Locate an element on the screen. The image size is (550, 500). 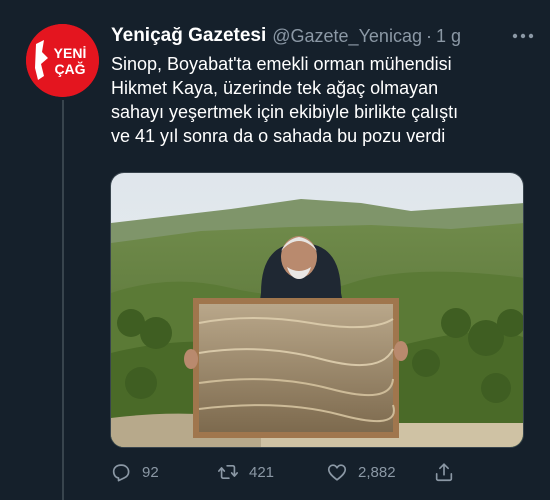
svg-text: ÇAĞ is located at coordinates (69, 68).